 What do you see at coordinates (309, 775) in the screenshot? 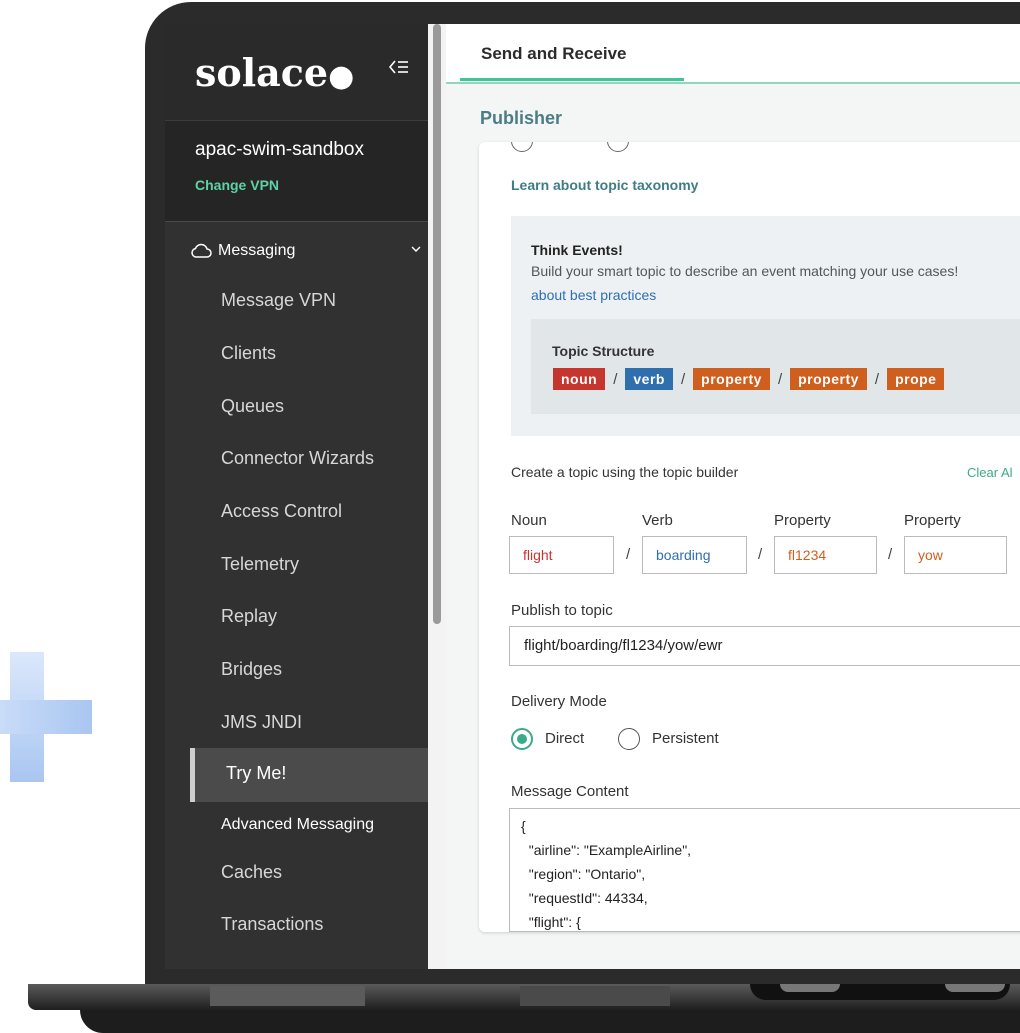
I see `sidebar-item-try-me: Try Me!` at bounding box center [309, 775].